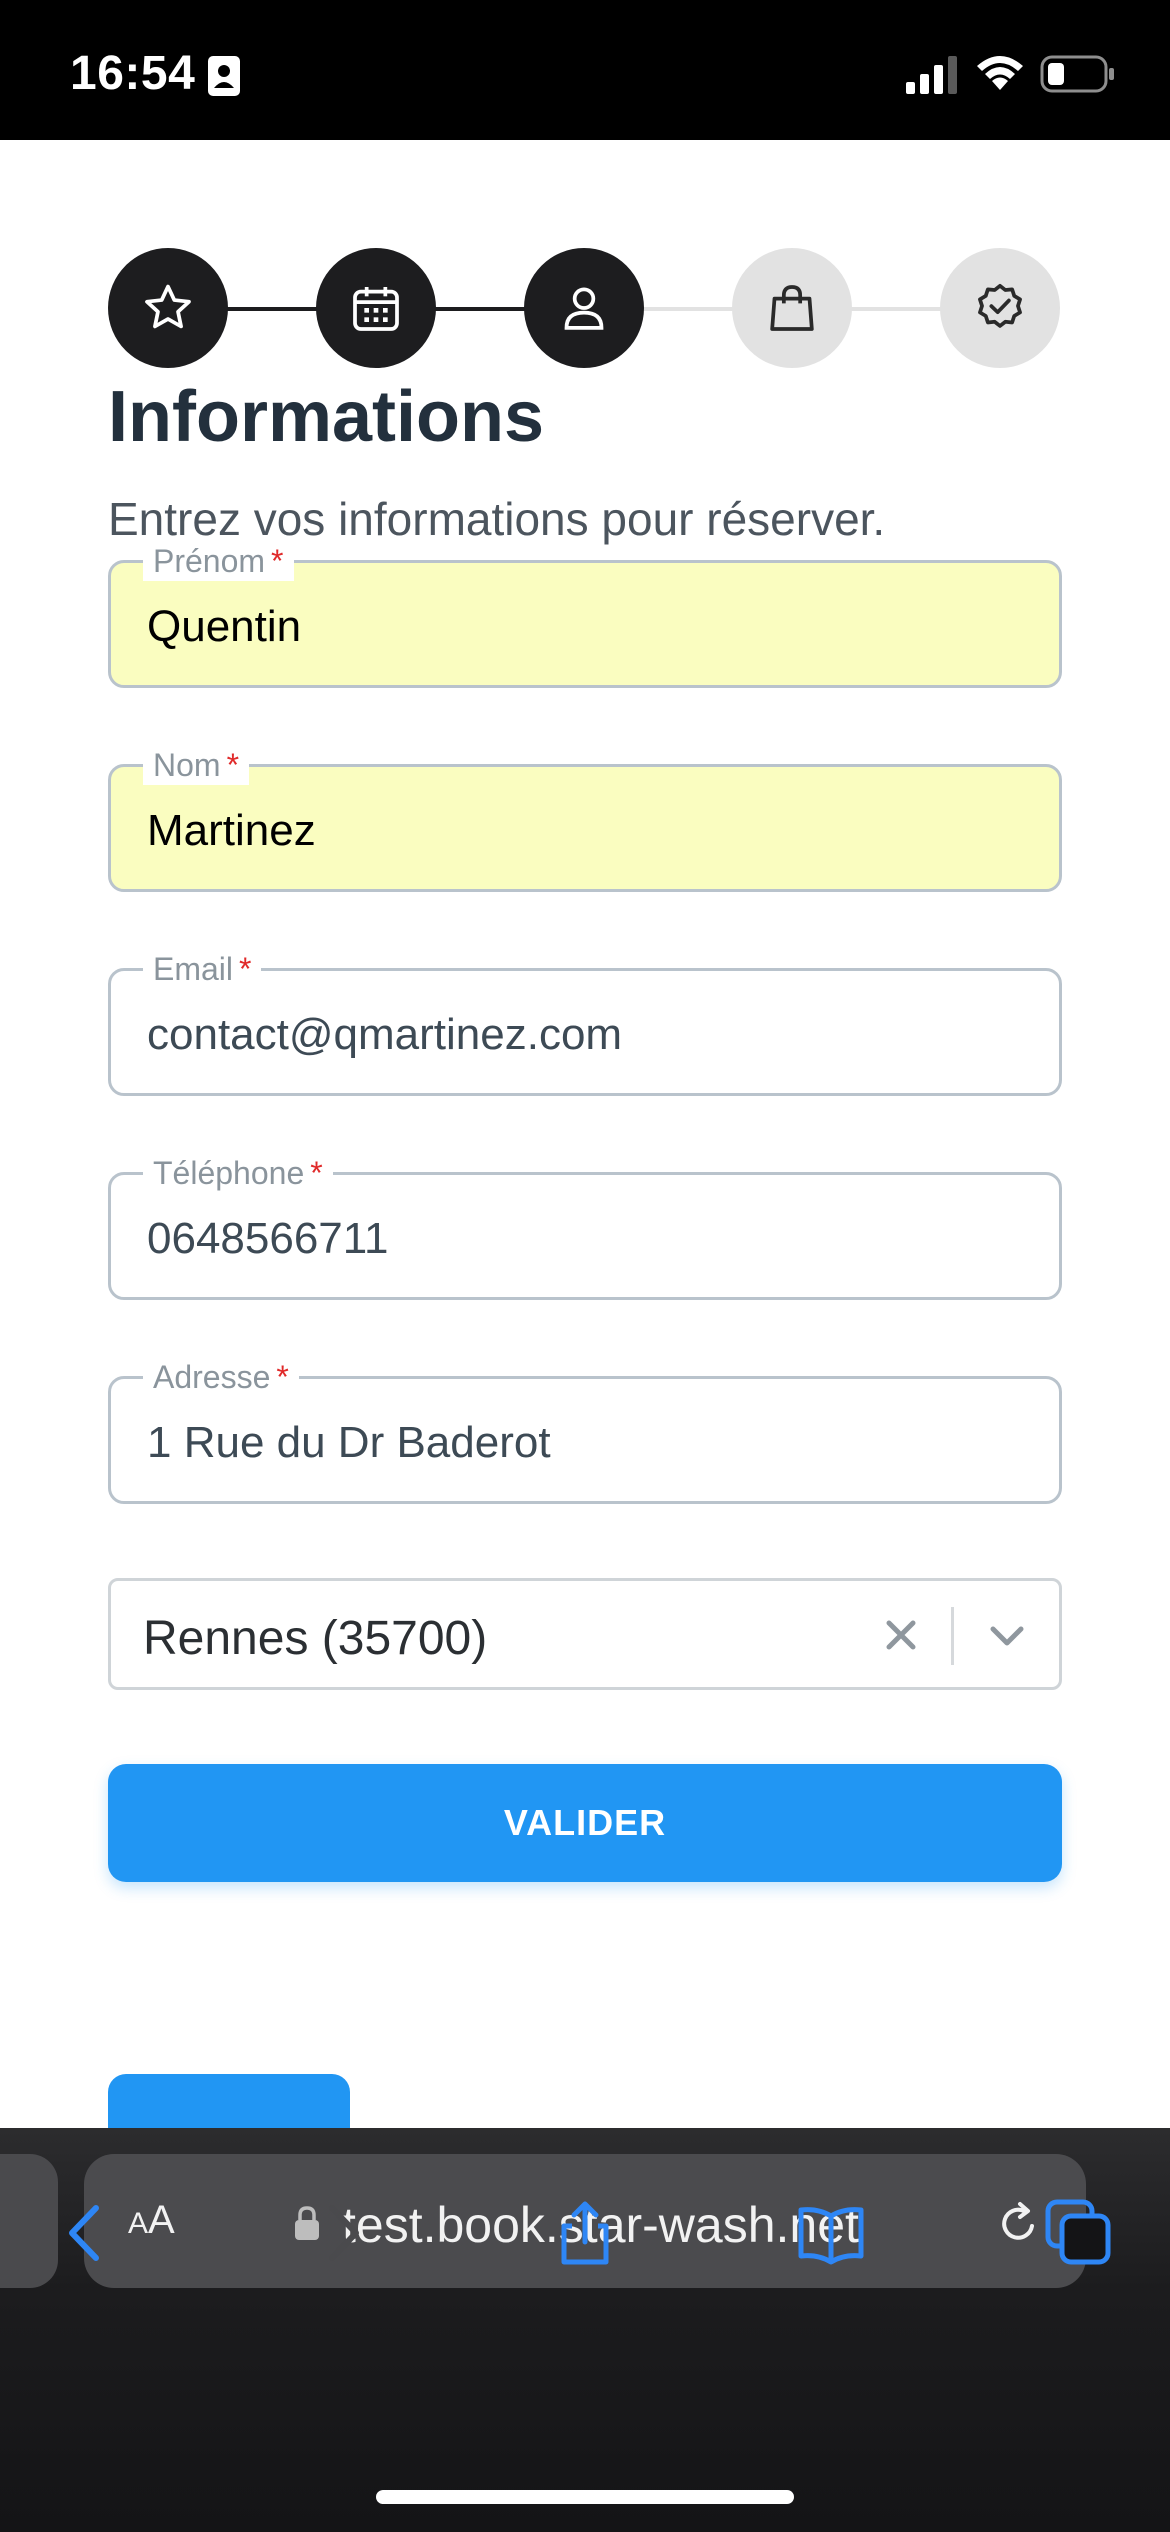 This screenshot has height=2532, width=1170. What do you see at coordinates (587, 1035) in the screenshot?
I see `email-input` at bounding box center [587, 1035].